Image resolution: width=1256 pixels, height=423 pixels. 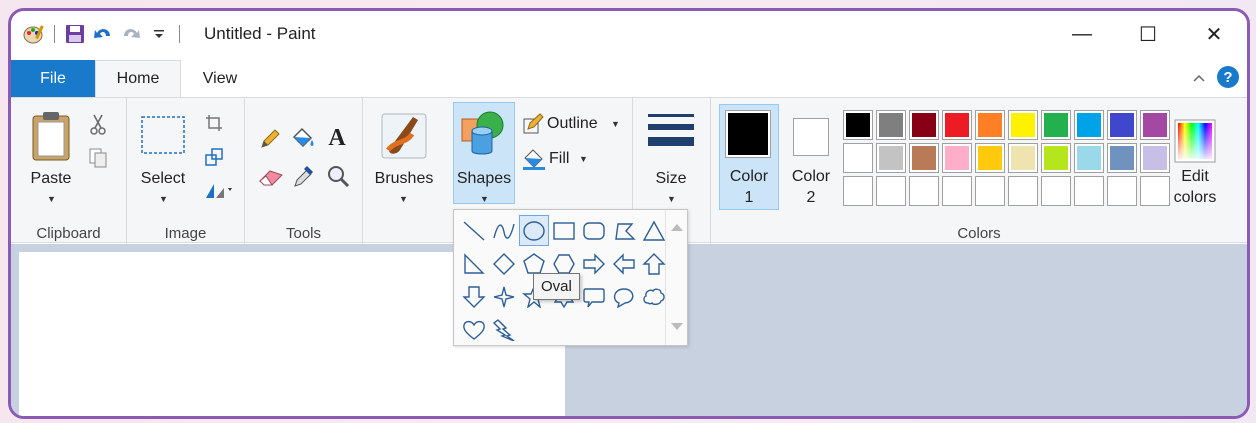 What do you see at coordinates (811, 137) in the screenshot?
I see `color2-swatch` at bounding box center [811, 137].